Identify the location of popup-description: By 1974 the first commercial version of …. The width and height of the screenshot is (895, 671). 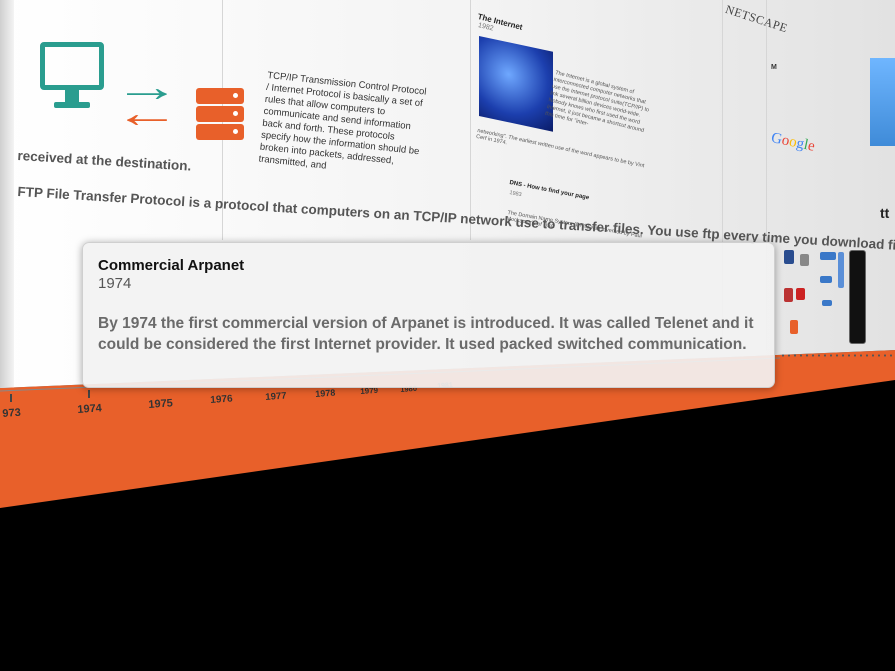
(426, 334).